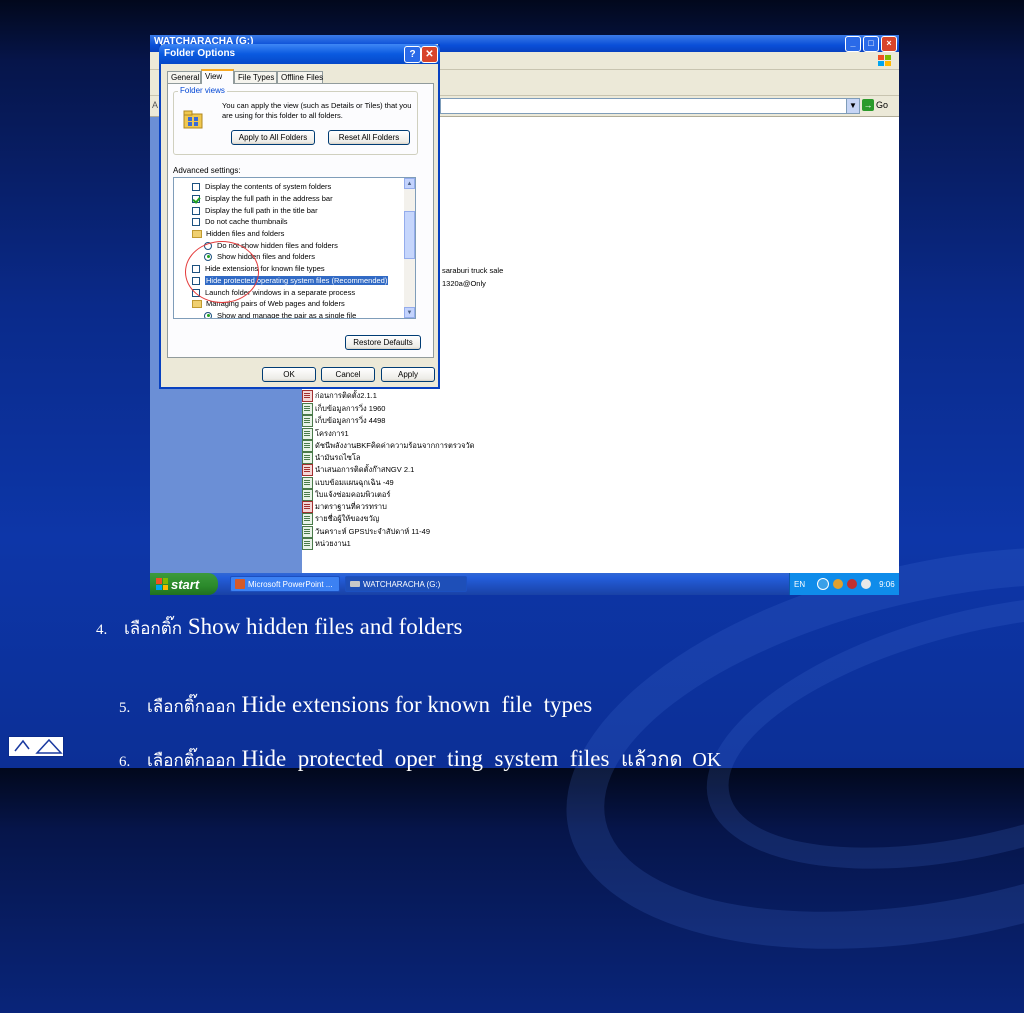 The width and height of the screenshot is (1024, 1013). Describe the element at coordinates (358, 470) in the screenshot. I see `list-item: นำเสนอการติดตั้งก๊าสNGV 2.1` at that location.